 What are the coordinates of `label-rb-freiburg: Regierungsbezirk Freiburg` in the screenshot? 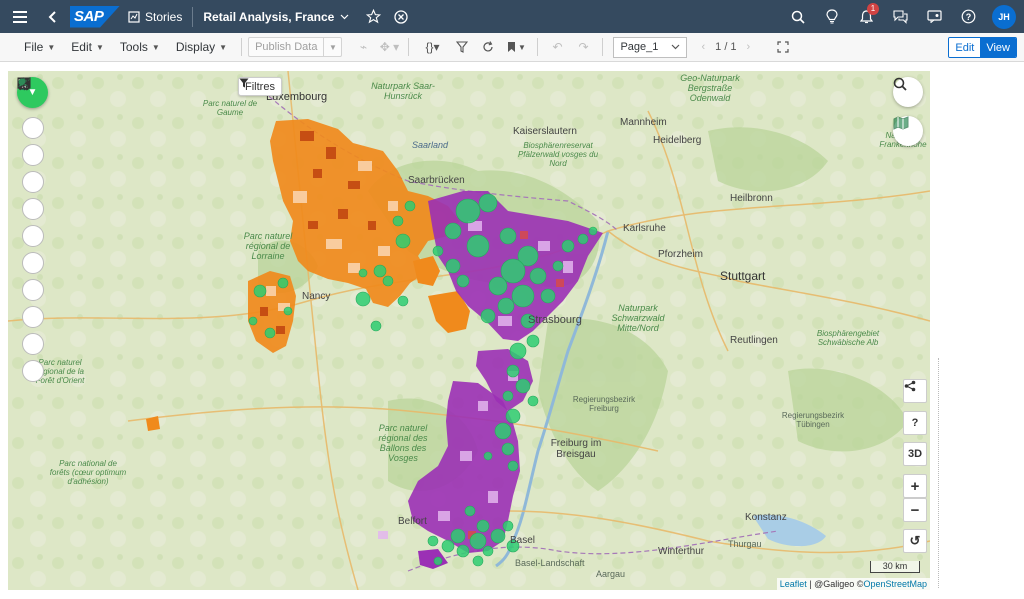 It's located at (604, 404).